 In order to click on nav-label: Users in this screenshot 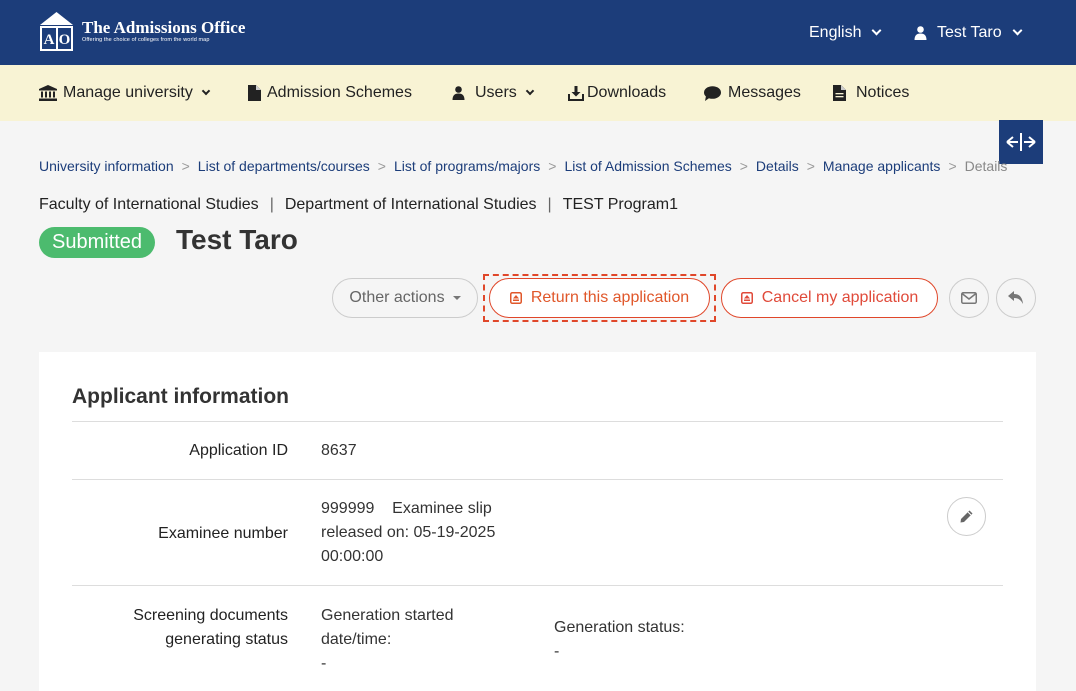, I will do `click(496, 92)`.